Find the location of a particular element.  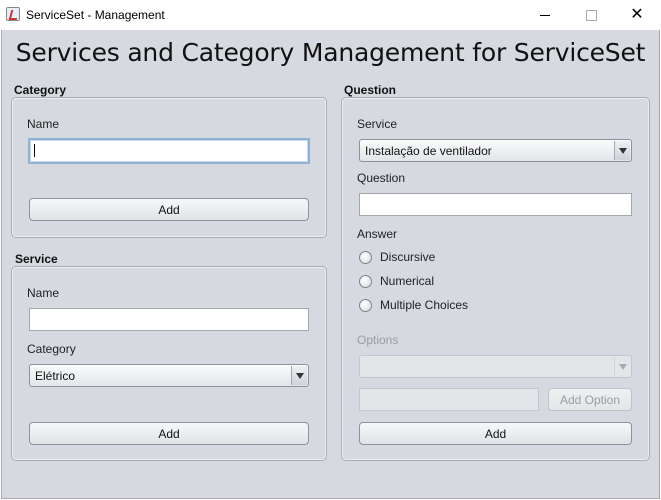

option-text-input is located at coordinates (449, 399).